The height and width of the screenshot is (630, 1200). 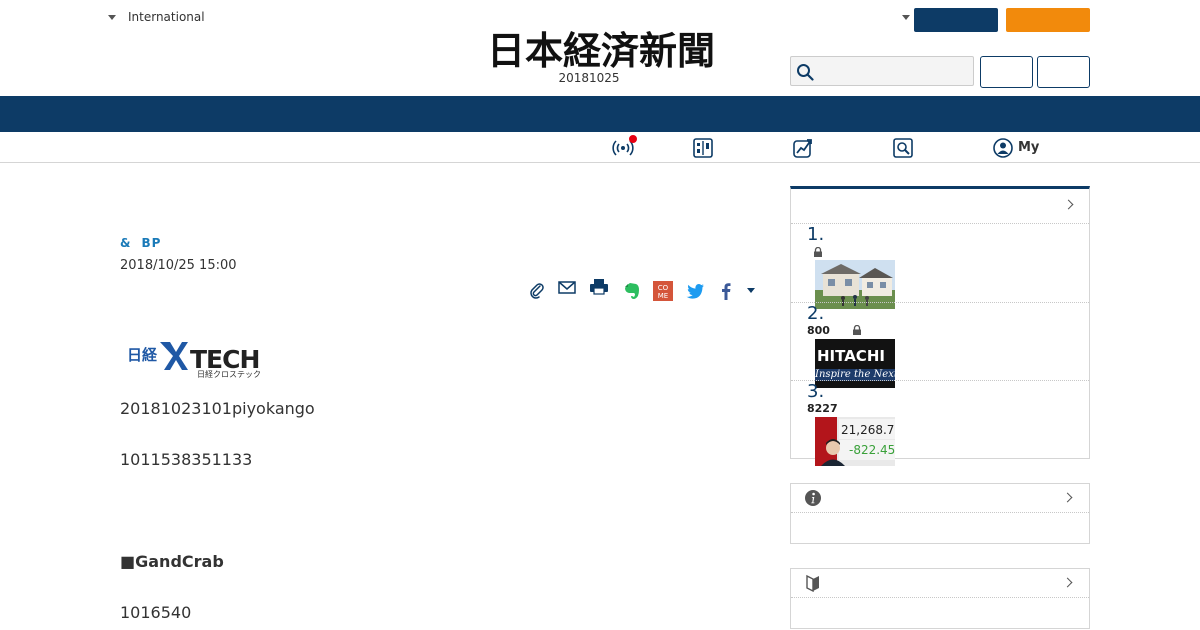 What do you see at coordinates (751, 291) in the screenshot?
I see `more-caret-icon` at bounding box center [751, 291].